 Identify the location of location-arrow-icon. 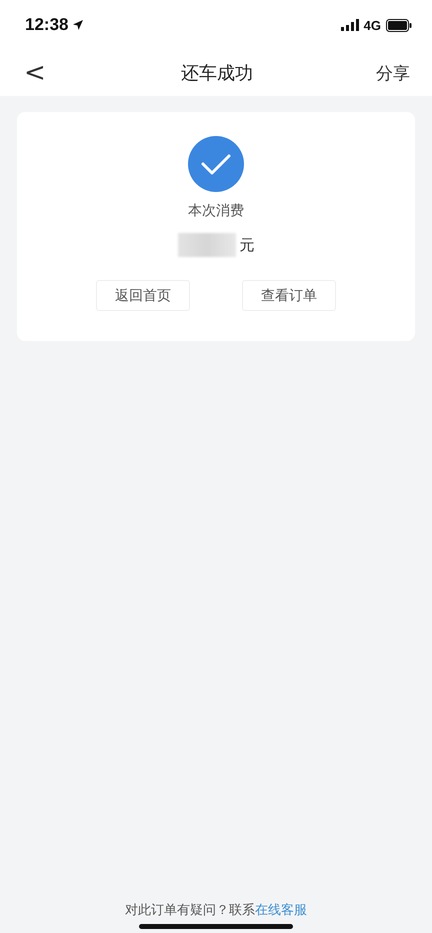
(78, 25).